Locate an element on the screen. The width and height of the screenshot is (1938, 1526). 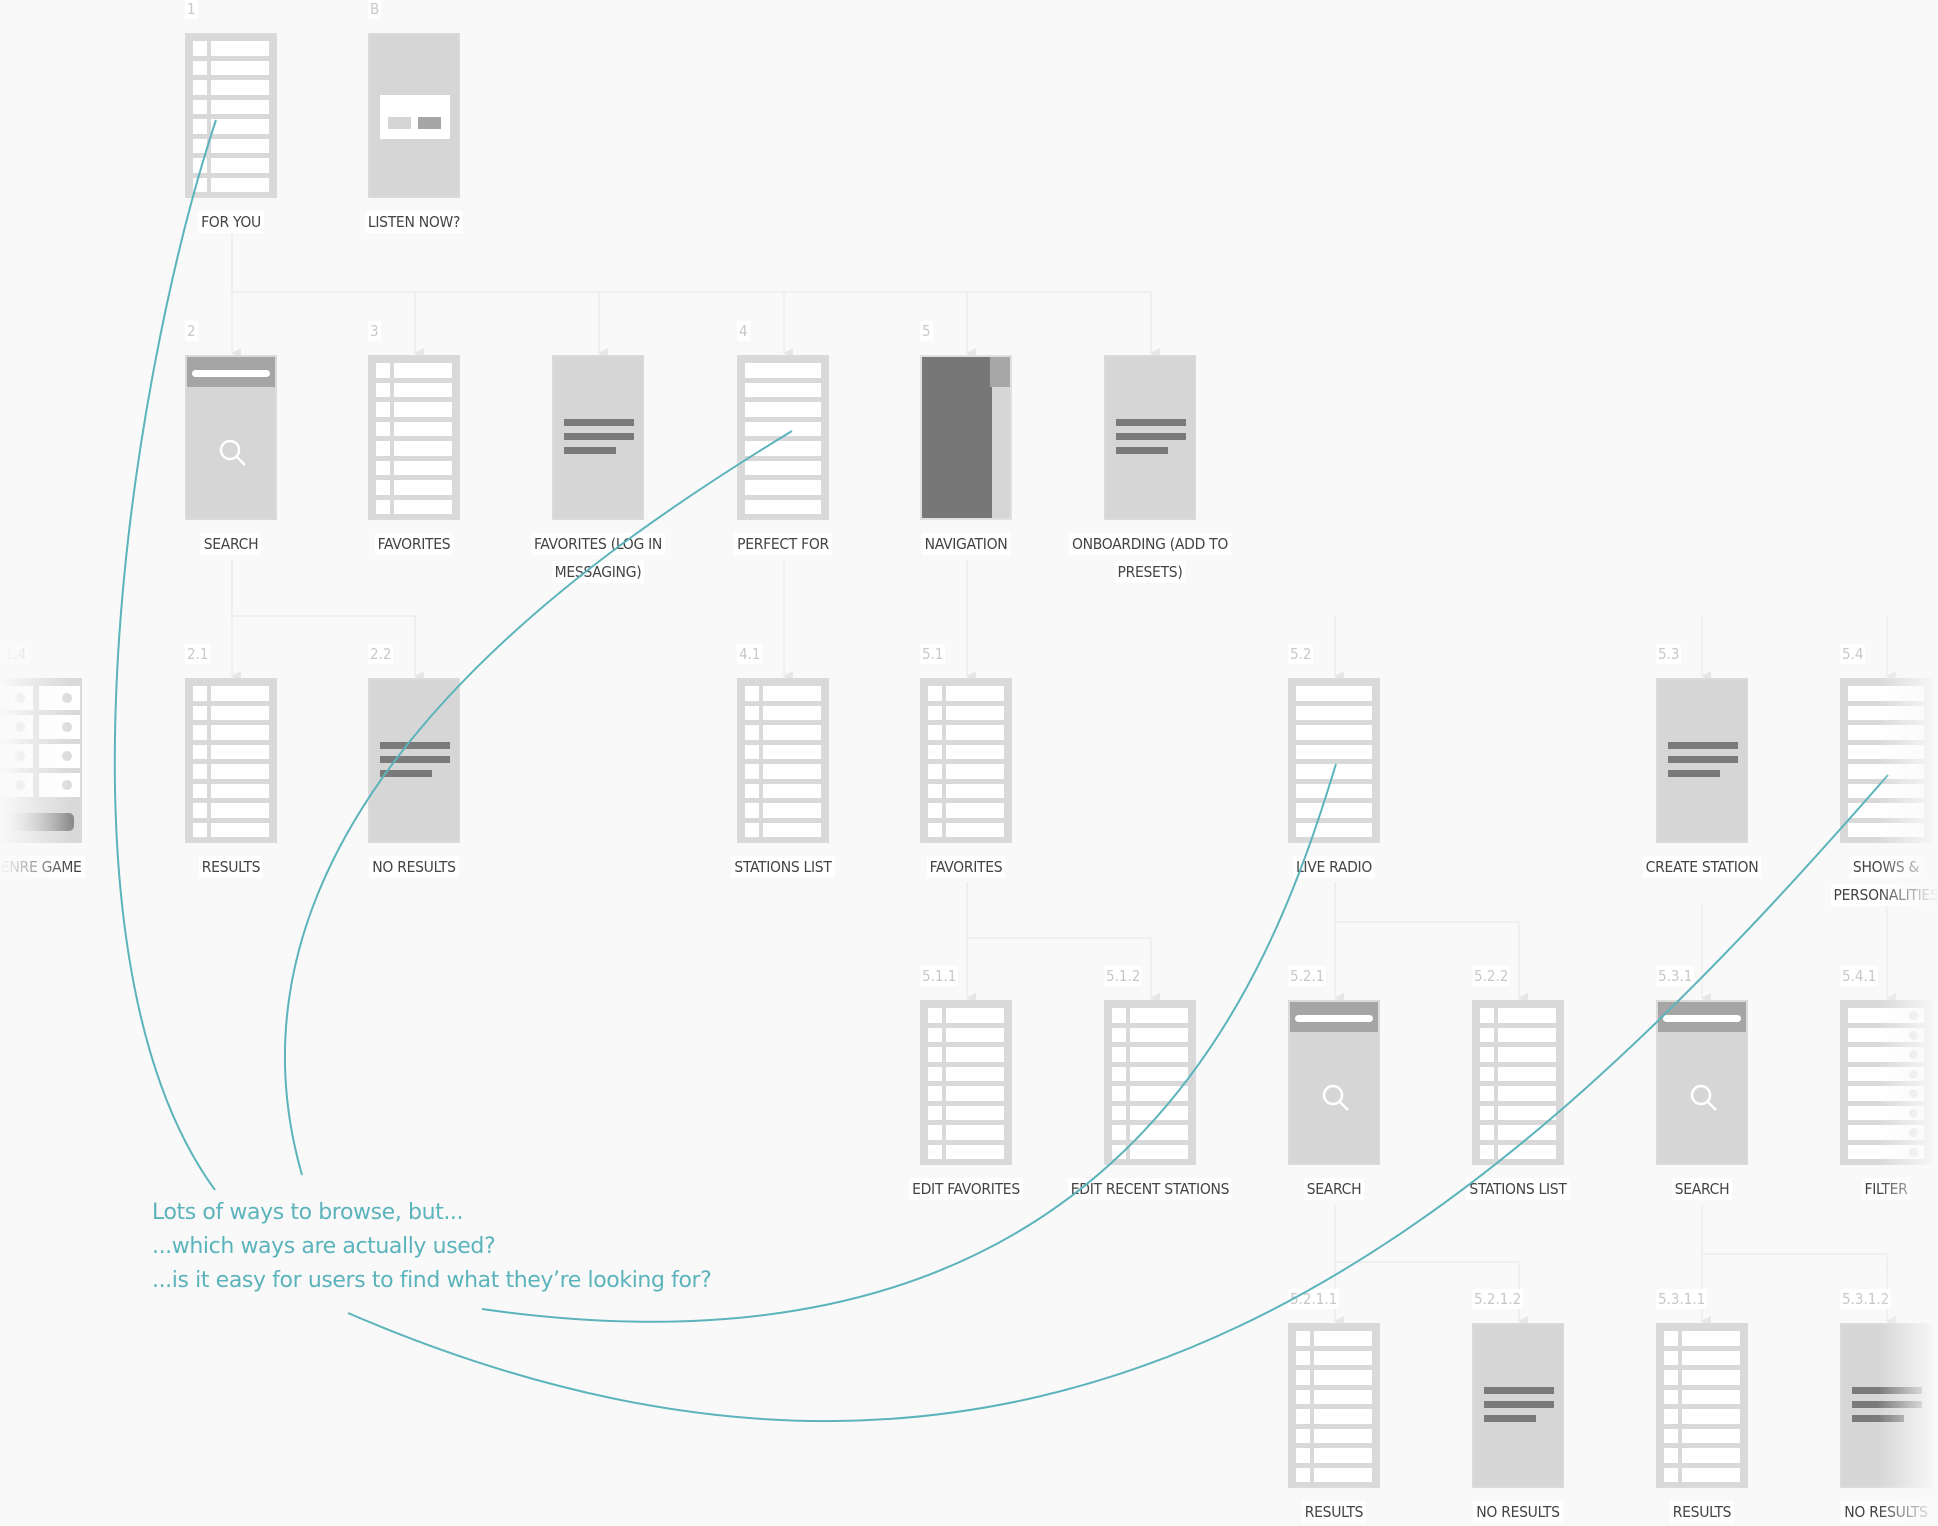
node-number: 4 is located at coordinates (743, 331).